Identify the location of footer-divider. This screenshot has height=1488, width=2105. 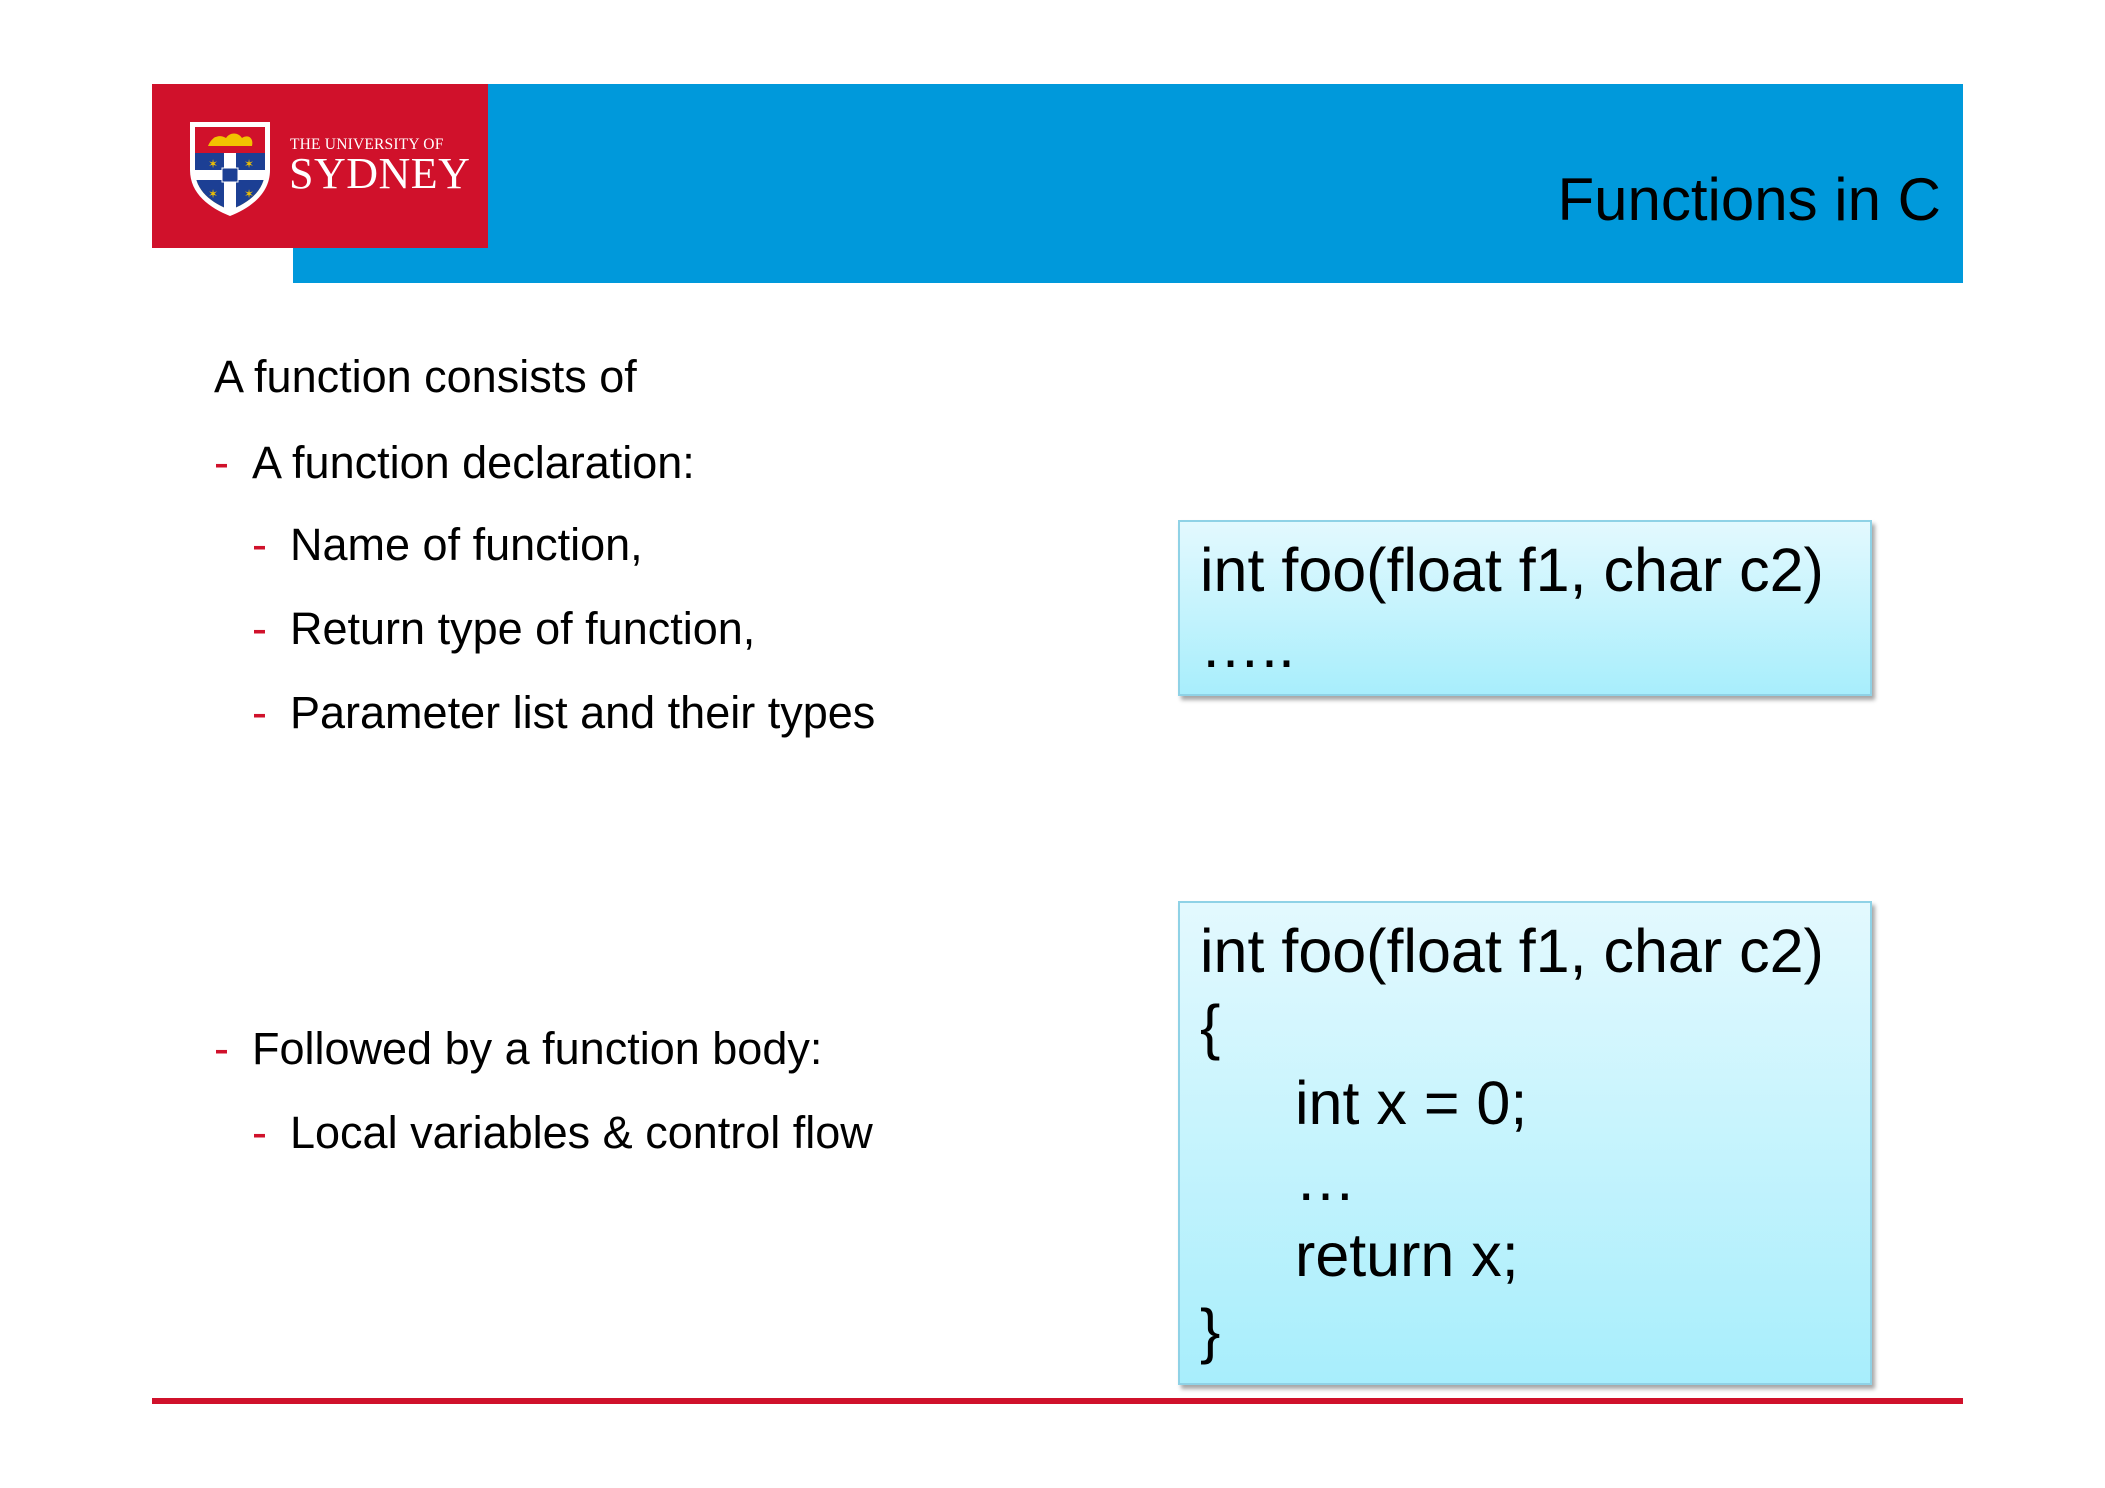
(1057, 1401).